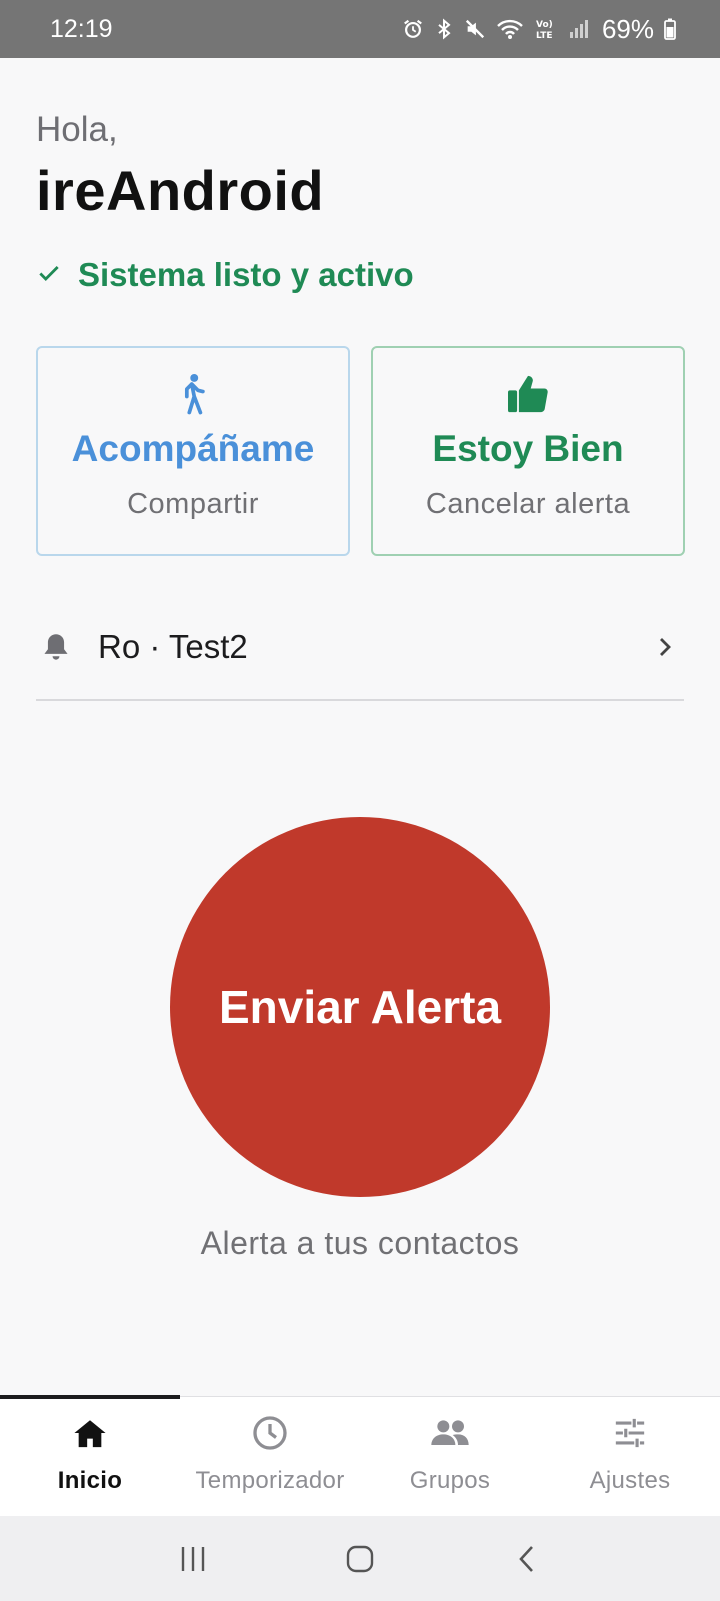  What do you see at coordinates (630, 1457) in the screenshot?
I see `nav-item-ajustes: Ajustes` at bounding box center [630, 1457].